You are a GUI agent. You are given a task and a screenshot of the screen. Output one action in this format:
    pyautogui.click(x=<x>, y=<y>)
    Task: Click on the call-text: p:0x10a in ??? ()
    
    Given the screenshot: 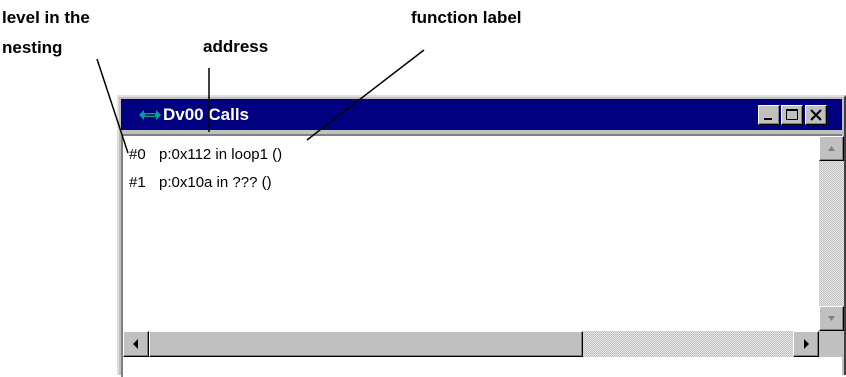 What is the action you would take?
    pyautogui.click(x=215, y=182)
    